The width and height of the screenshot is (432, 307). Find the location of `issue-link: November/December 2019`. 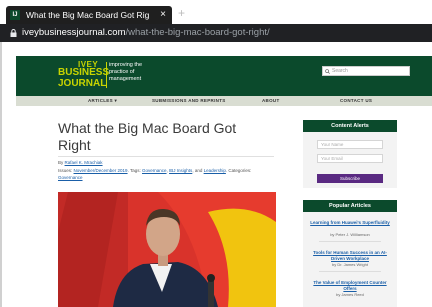

issue-link: November/December 2019 is located at coordinates (101, 170).